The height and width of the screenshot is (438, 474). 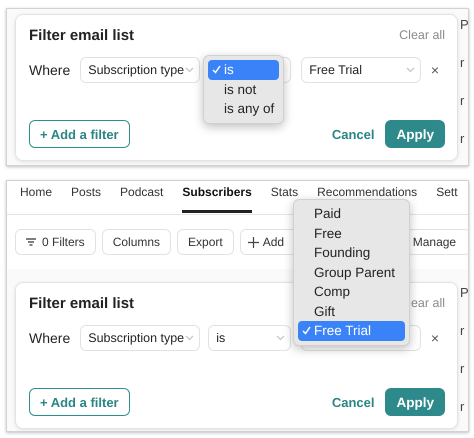 What do you see at coordinates (361, 70) in the screenshot?
I see `select-field: Free Trial` at bounding box center [361, 70].